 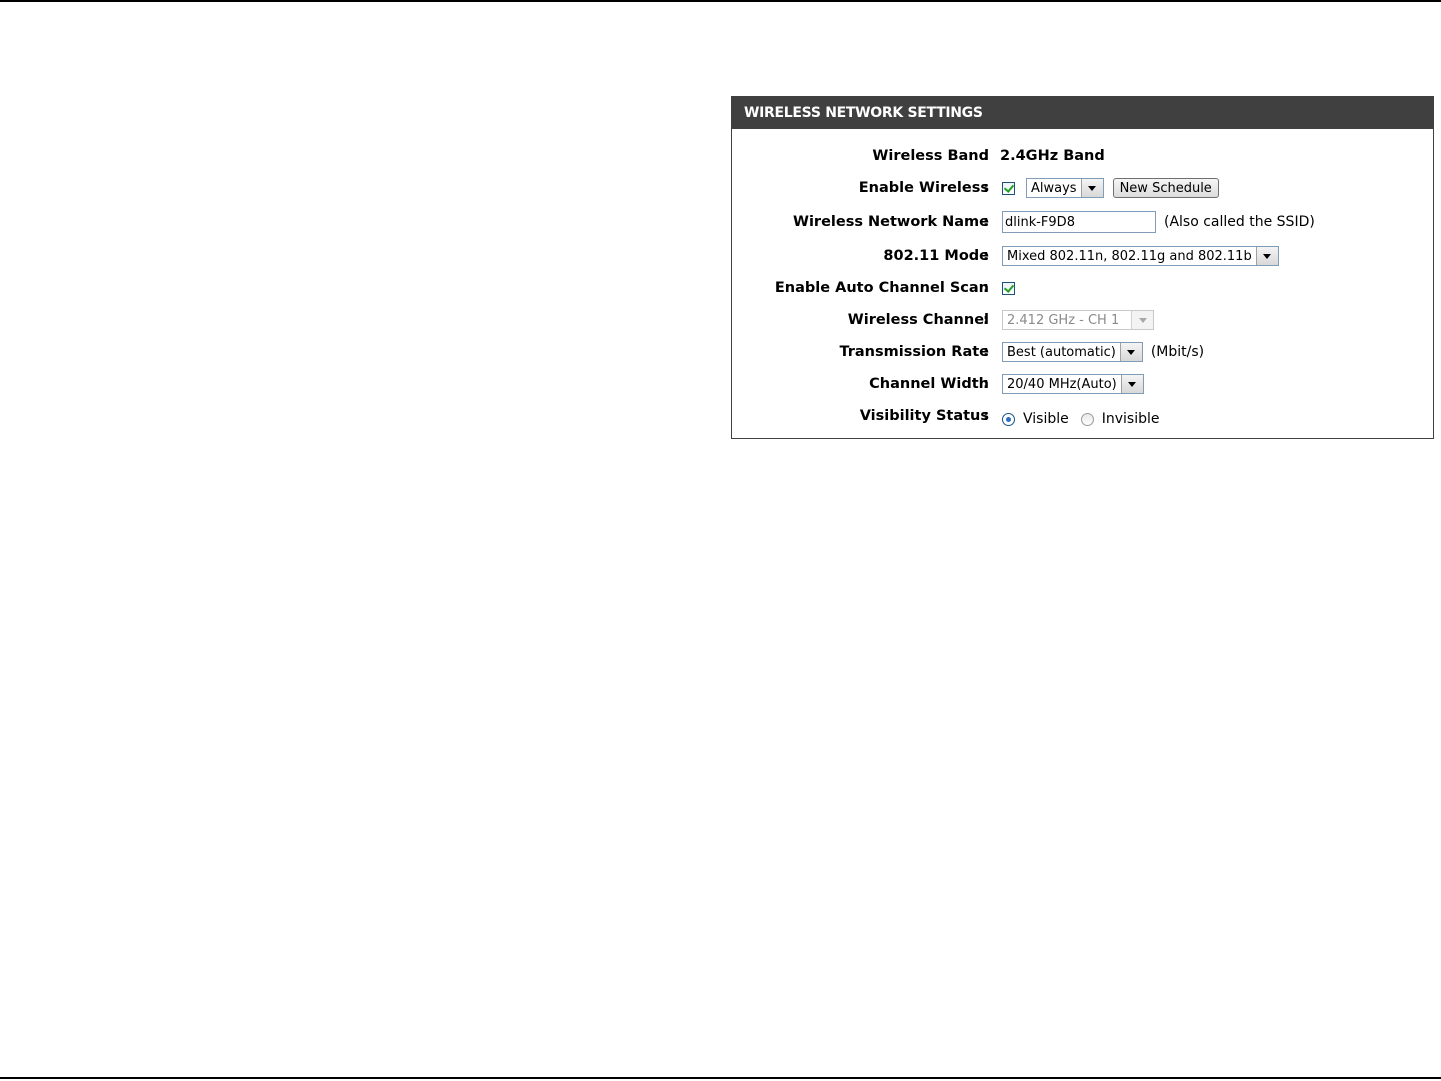 I want to click on wireless-channel-row: Wireless Channel : 2.412 GHz - CH 1, so click(x=1082, y=320).